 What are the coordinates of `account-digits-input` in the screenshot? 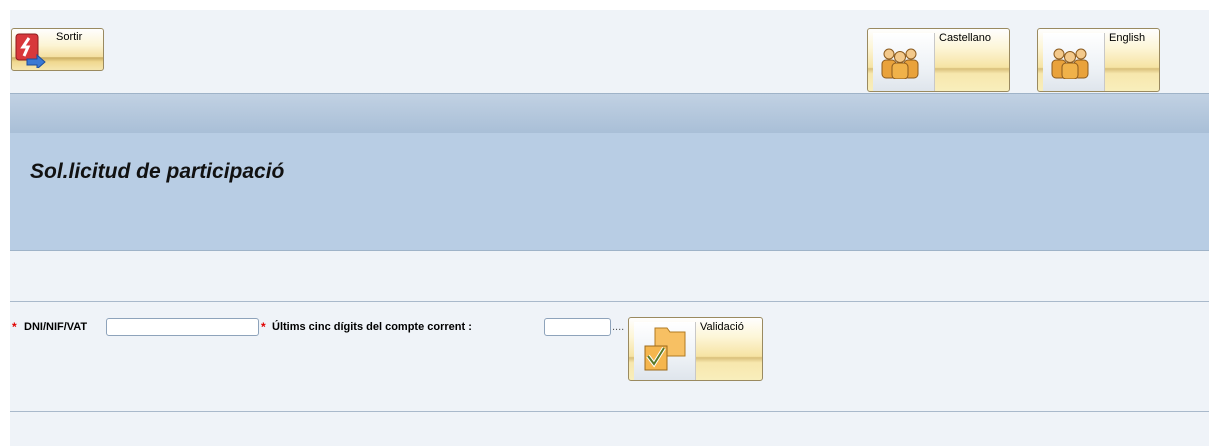 It's located at (577, 327).